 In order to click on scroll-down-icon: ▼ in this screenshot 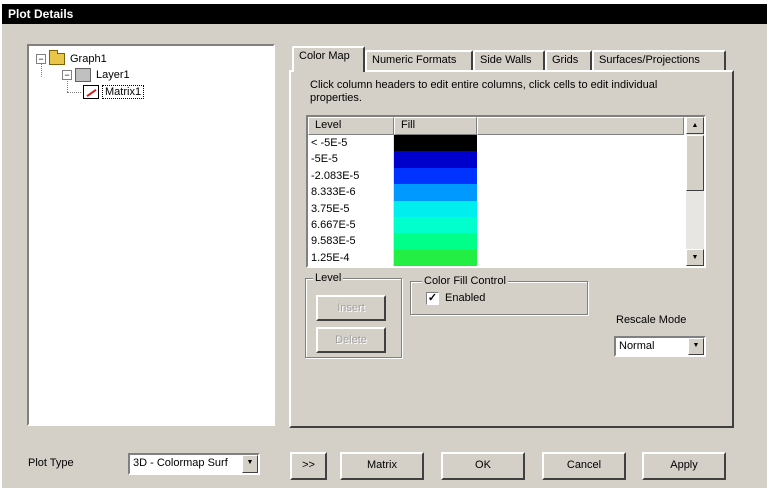, I will do `click(695, 257)`.